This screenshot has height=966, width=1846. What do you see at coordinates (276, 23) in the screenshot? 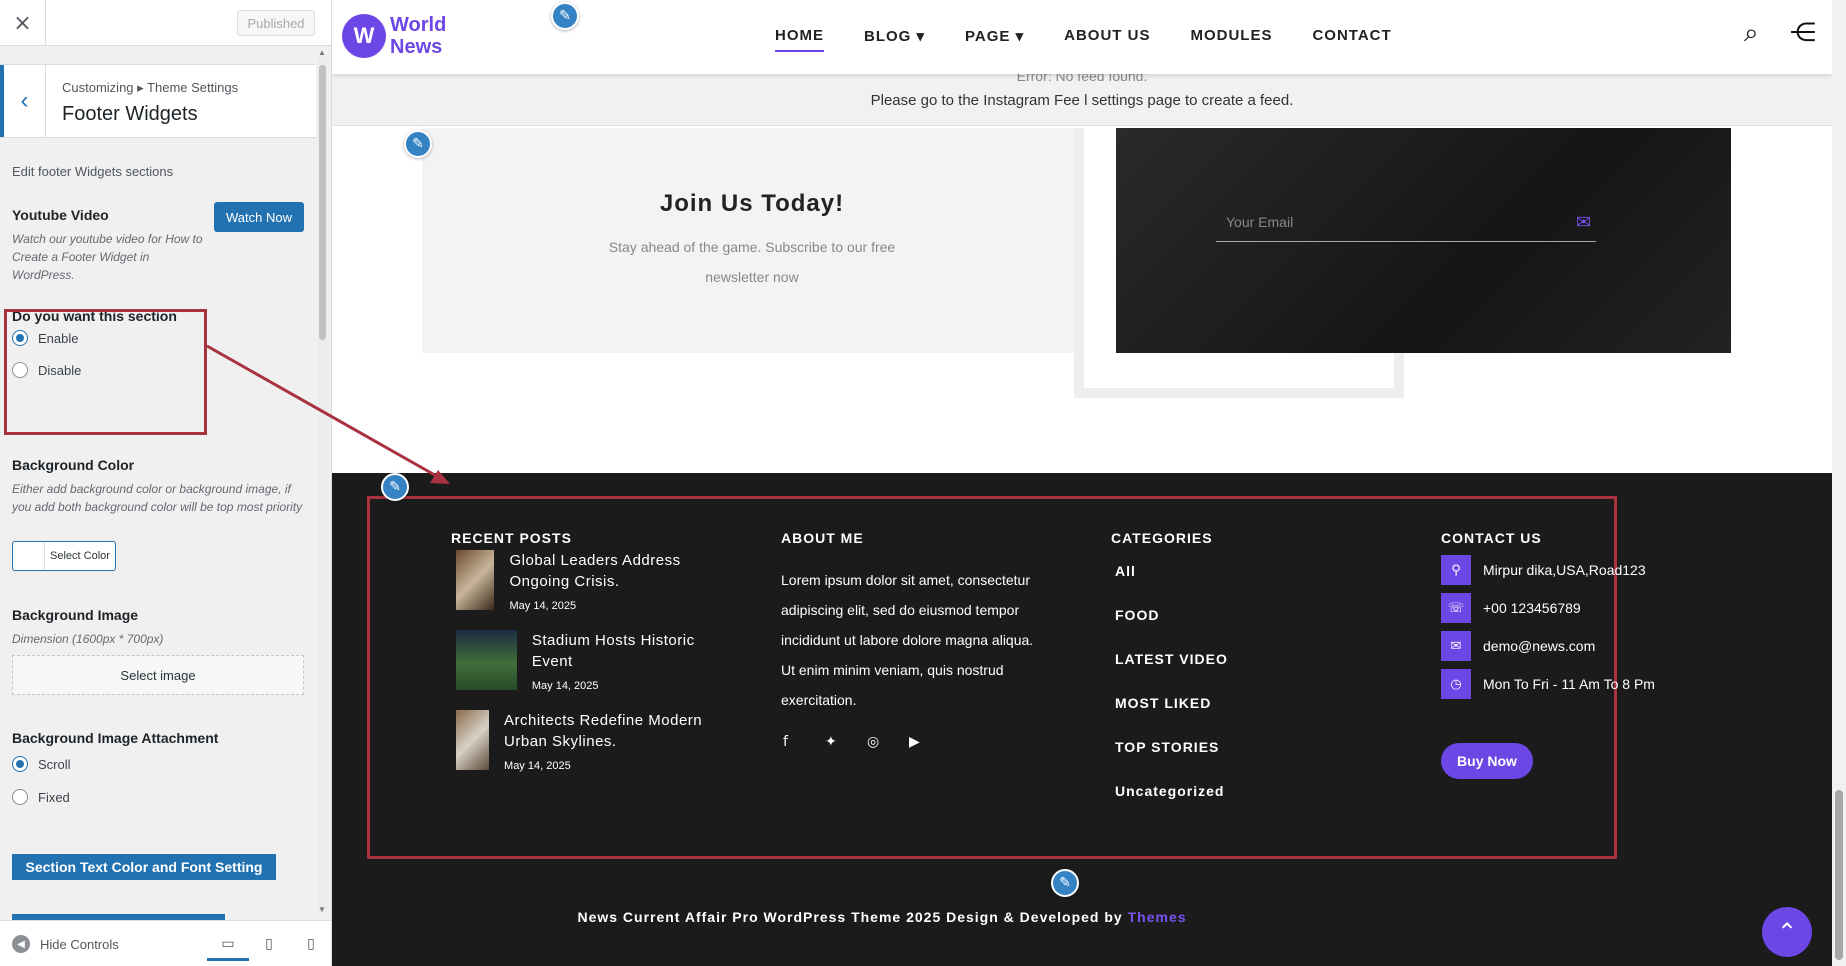
I see `publish-button: Published` at bounding box center [276, 23].